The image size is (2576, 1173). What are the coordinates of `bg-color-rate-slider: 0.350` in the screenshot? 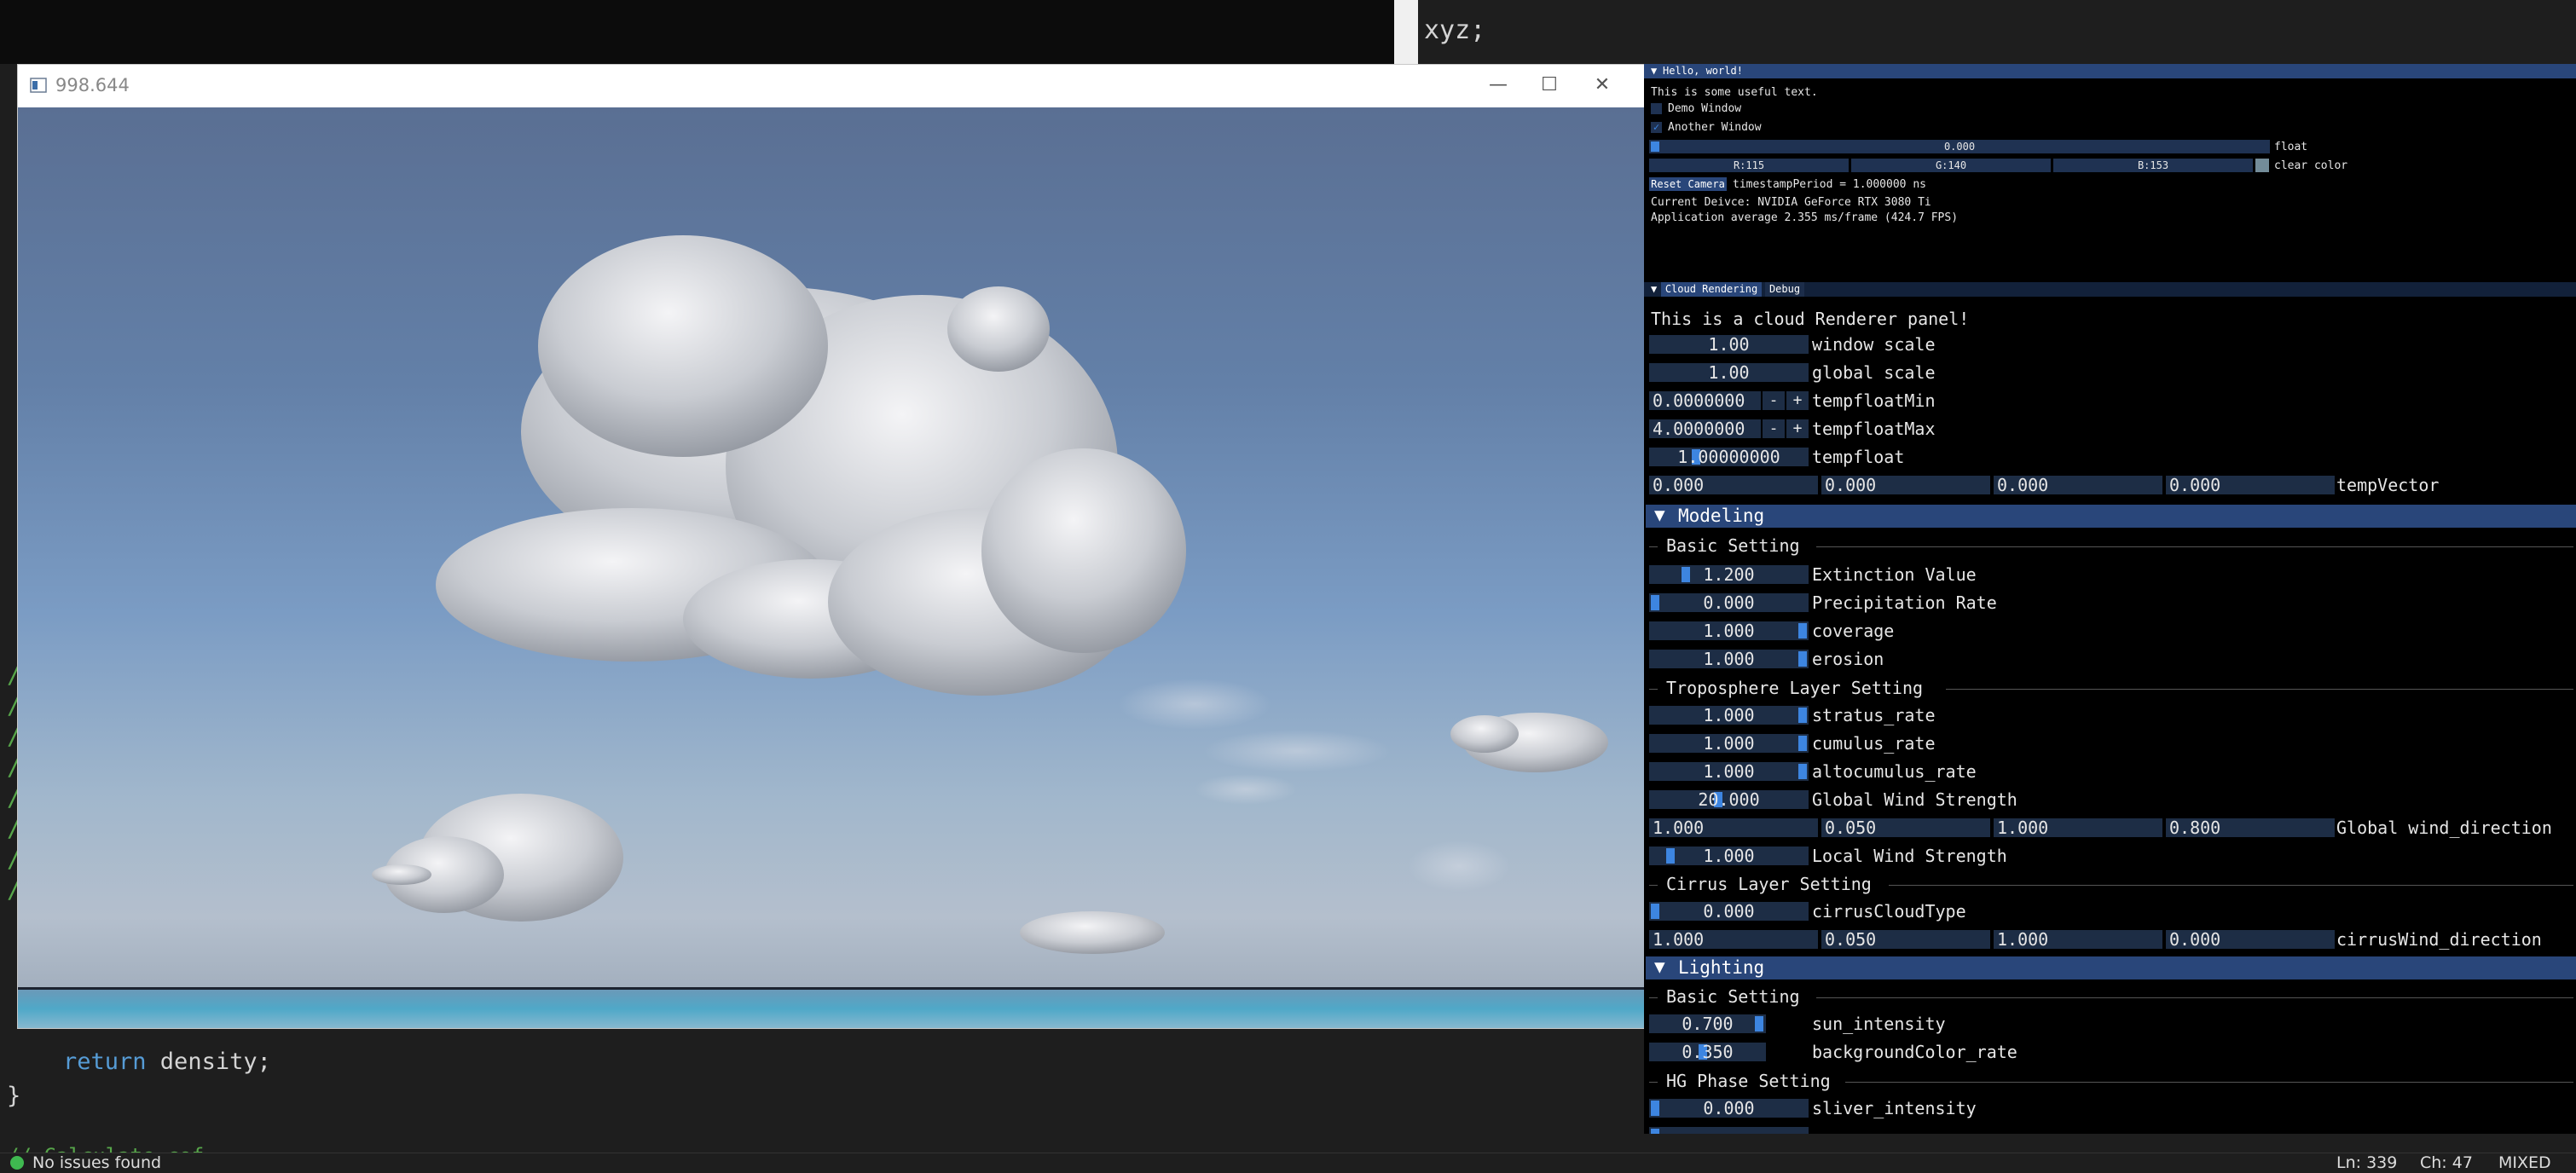 It's located at (1708, 1052).